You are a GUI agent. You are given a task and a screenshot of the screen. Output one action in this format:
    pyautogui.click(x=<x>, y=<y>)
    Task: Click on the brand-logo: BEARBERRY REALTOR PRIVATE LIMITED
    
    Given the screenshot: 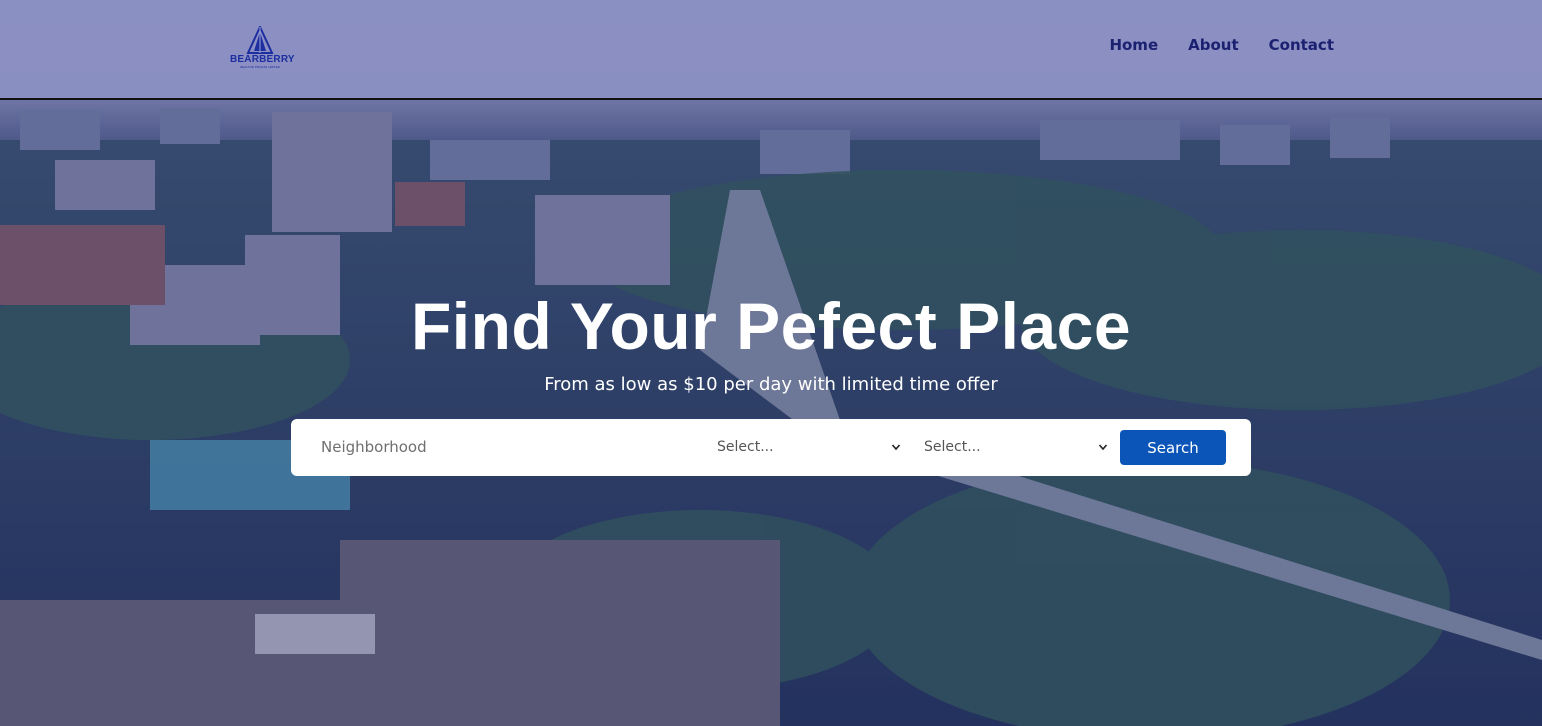 What is the action you would take?
    pyautogui.click(x=262, y=51)
    